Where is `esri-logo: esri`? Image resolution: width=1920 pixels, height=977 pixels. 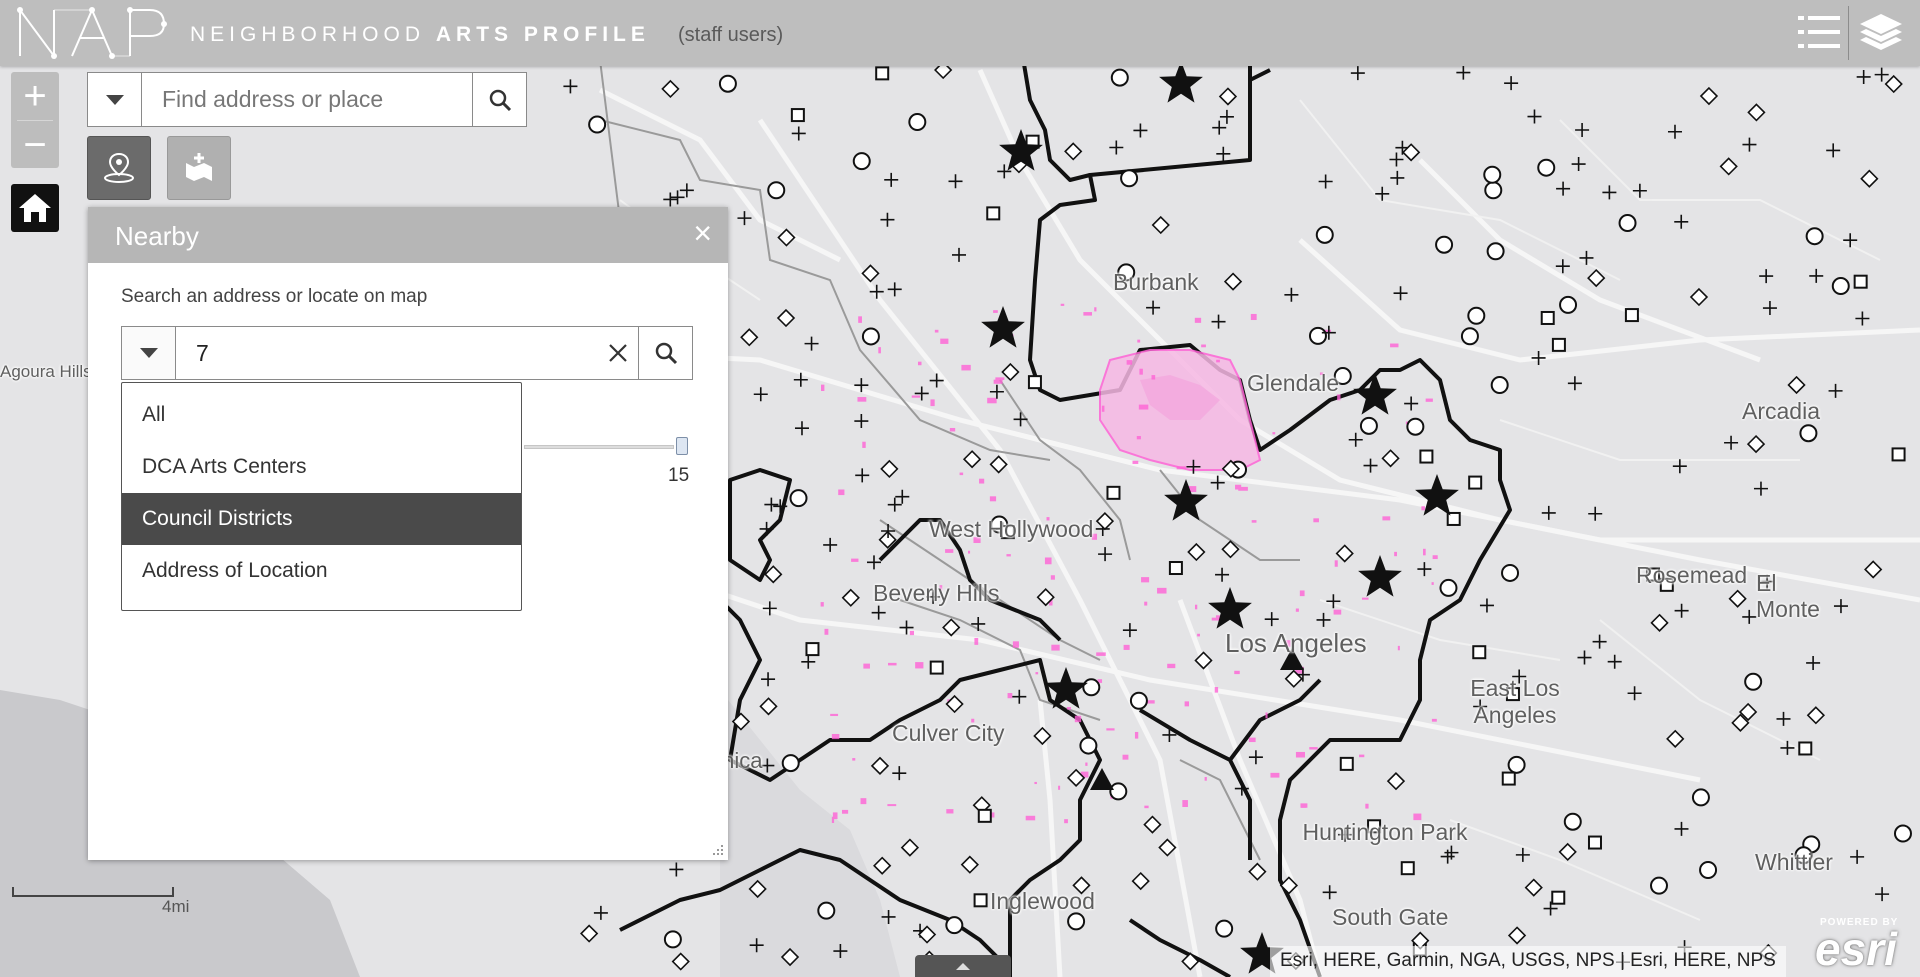
esri-logo: esri is located at coordinates (1856, 949).